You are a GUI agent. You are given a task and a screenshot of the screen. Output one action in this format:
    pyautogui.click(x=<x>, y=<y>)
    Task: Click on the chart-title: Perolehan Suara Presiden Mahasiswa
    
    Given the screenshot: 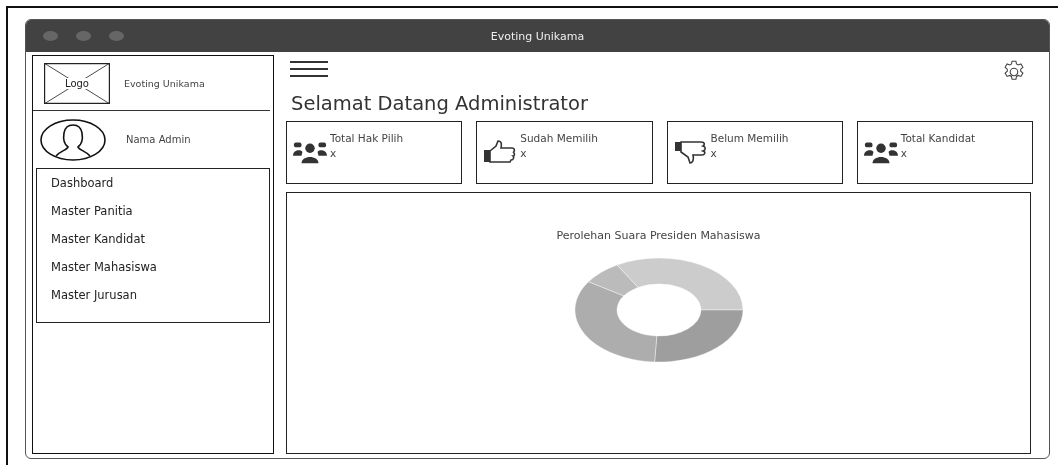 What is the action you would take?
    pyautogui.click(x=658, y=235)
    